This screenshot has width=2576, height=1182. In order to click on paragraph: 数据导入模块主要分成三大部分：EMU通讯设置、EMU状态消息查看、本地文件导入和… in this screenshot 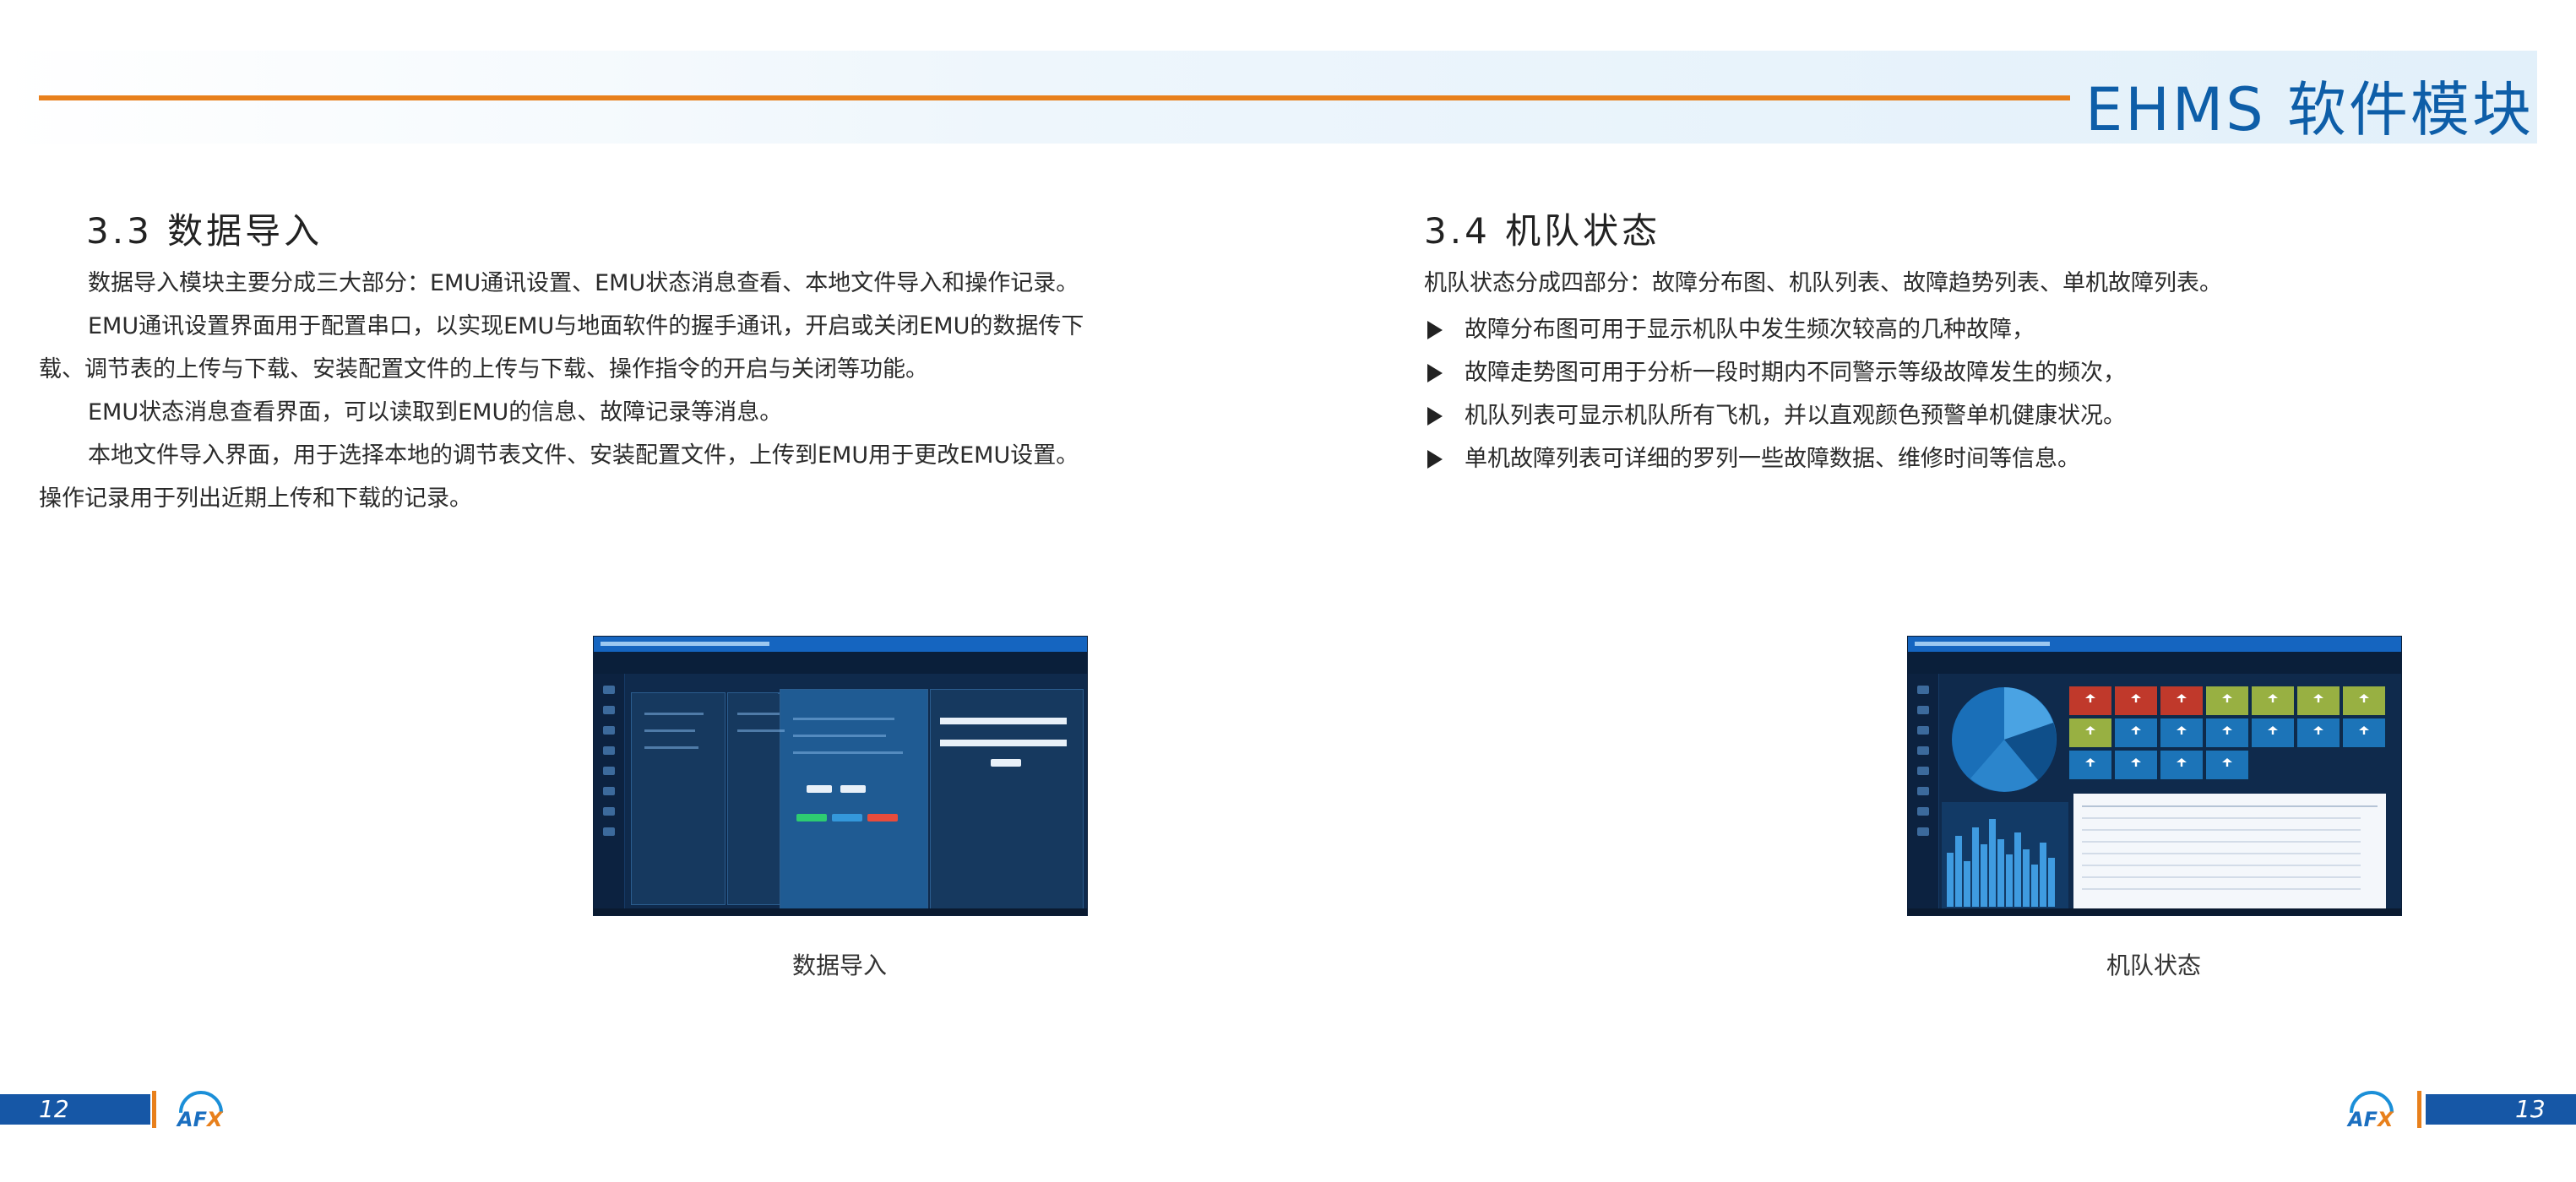, I will do `click(583, 283)`.